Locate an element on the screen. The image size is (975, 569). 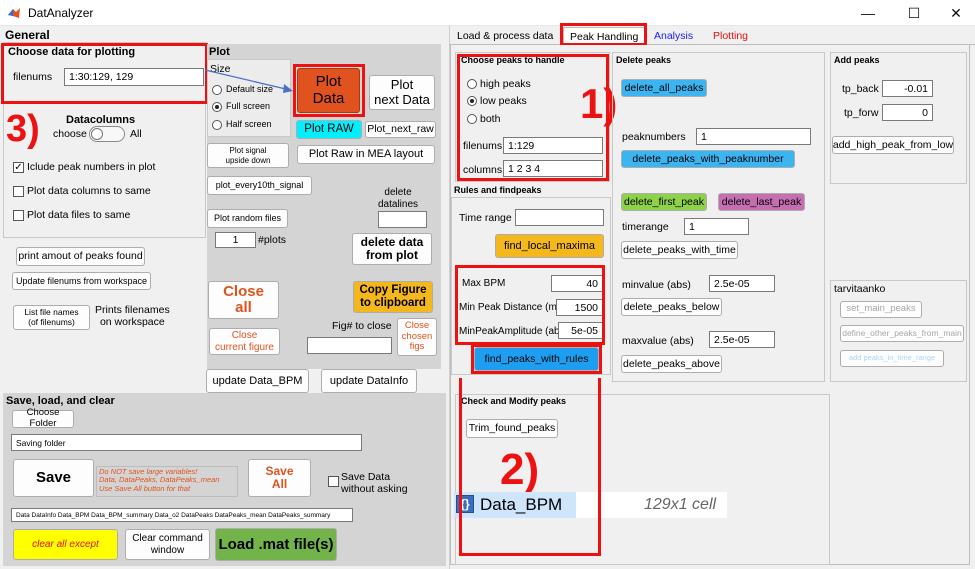
close-chosen-button: Close chosen figs is located at coordinates (417, 337).